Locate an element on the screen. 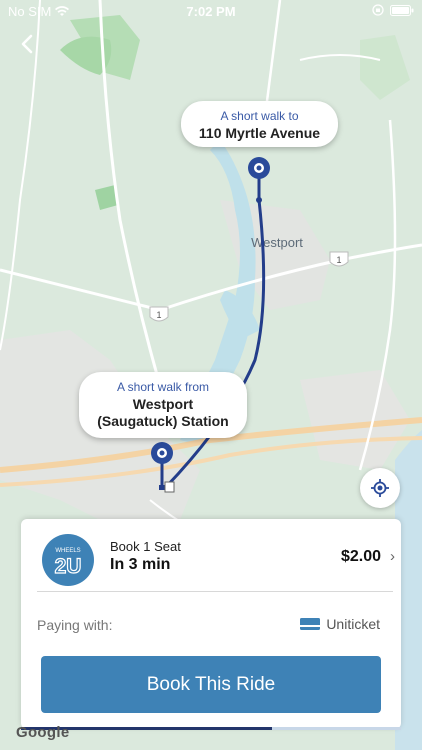 This screenshot has height=750, width=422. status-right is located at coordinates (393, 10).